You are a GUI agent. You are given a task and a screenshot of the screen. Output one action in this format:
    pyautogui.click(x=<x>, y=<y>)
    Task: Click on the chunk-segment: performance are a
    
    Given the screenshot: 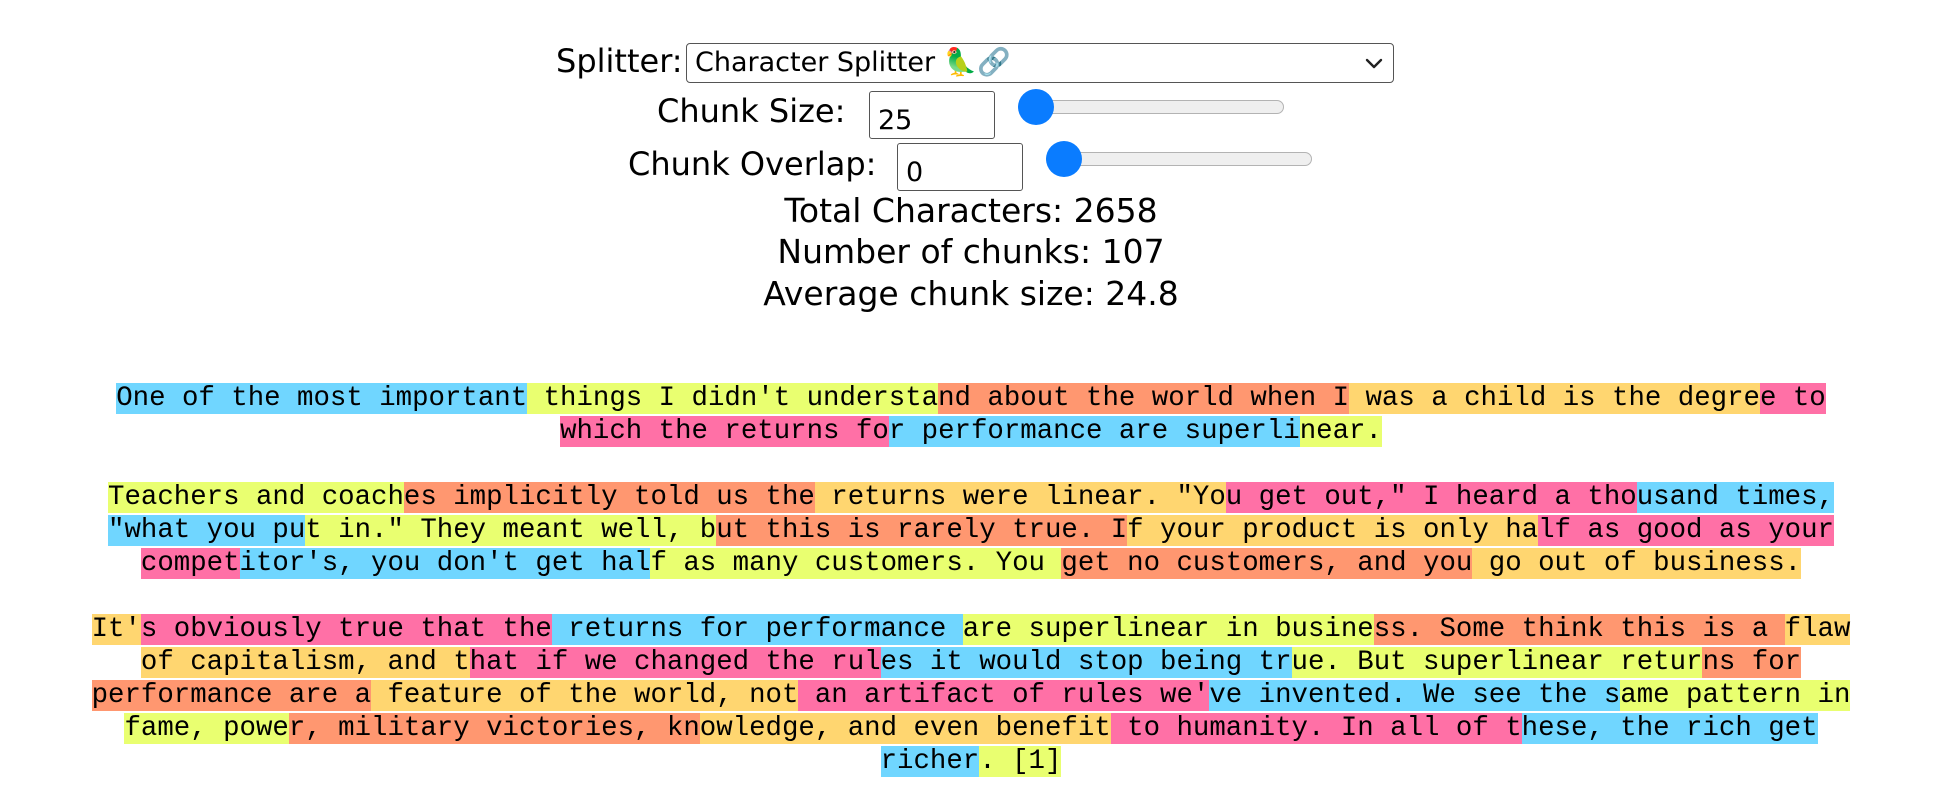 What is the action you would take?
    pyautogui.click(x=231, y=695)
    